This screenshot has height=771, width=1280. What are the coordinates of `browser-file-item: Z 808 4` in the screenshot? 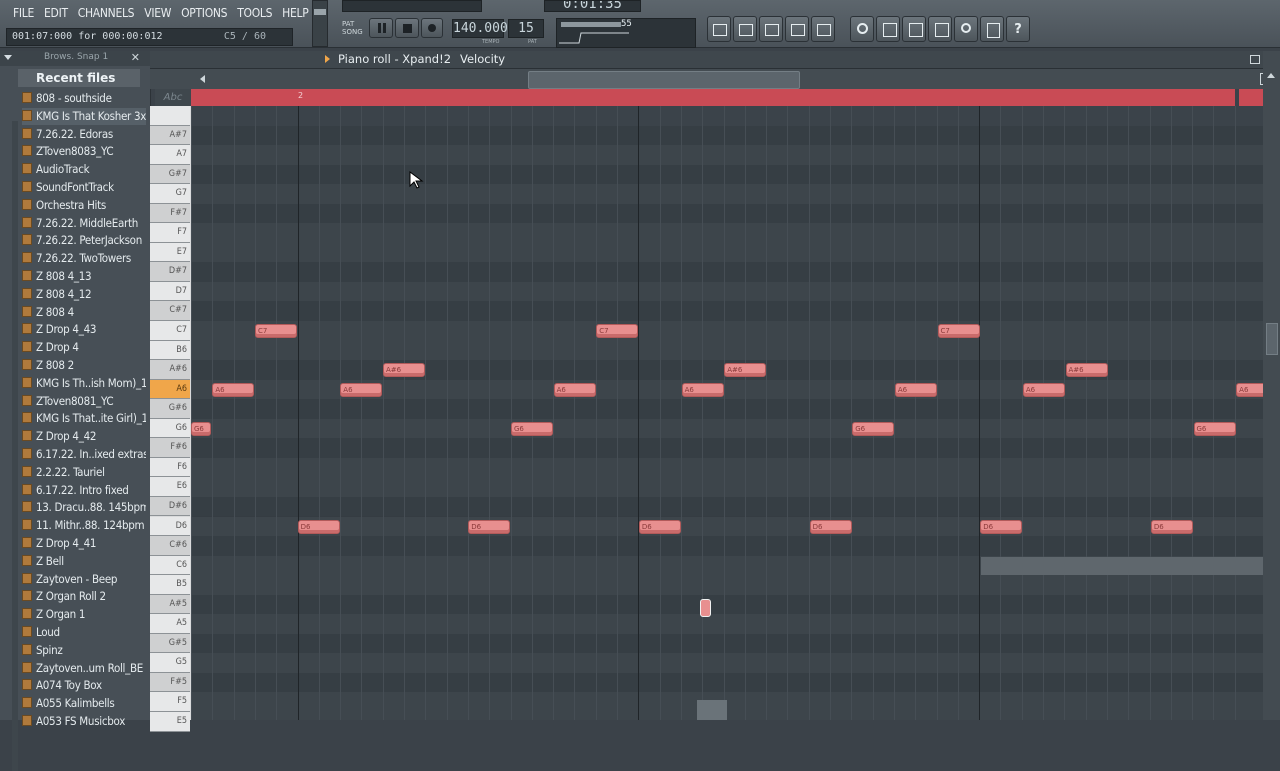 It's located at (84, 312).